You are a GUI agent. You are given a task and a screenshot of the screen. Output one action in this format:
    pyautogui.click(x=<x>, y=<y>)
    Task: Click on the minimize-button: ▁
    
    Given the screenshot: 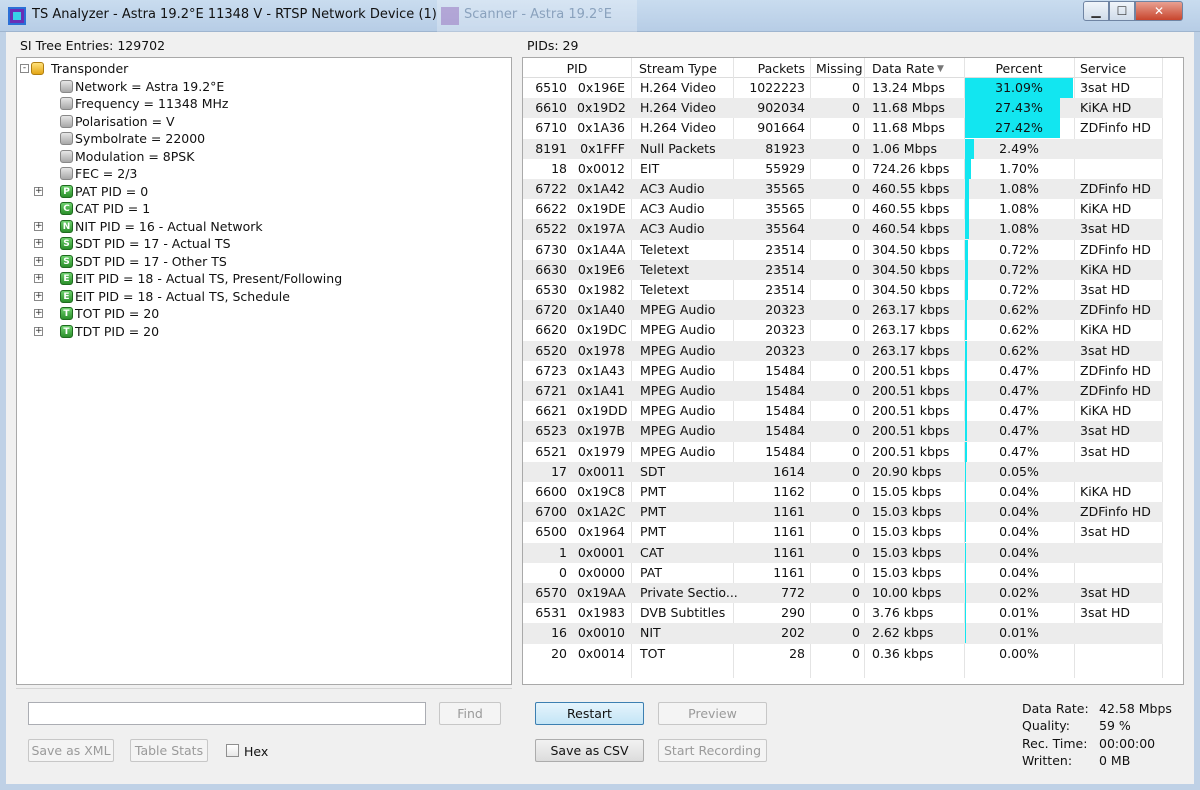 What is the action you would take?
    pyautogui.click(x=1096, y=11)
    